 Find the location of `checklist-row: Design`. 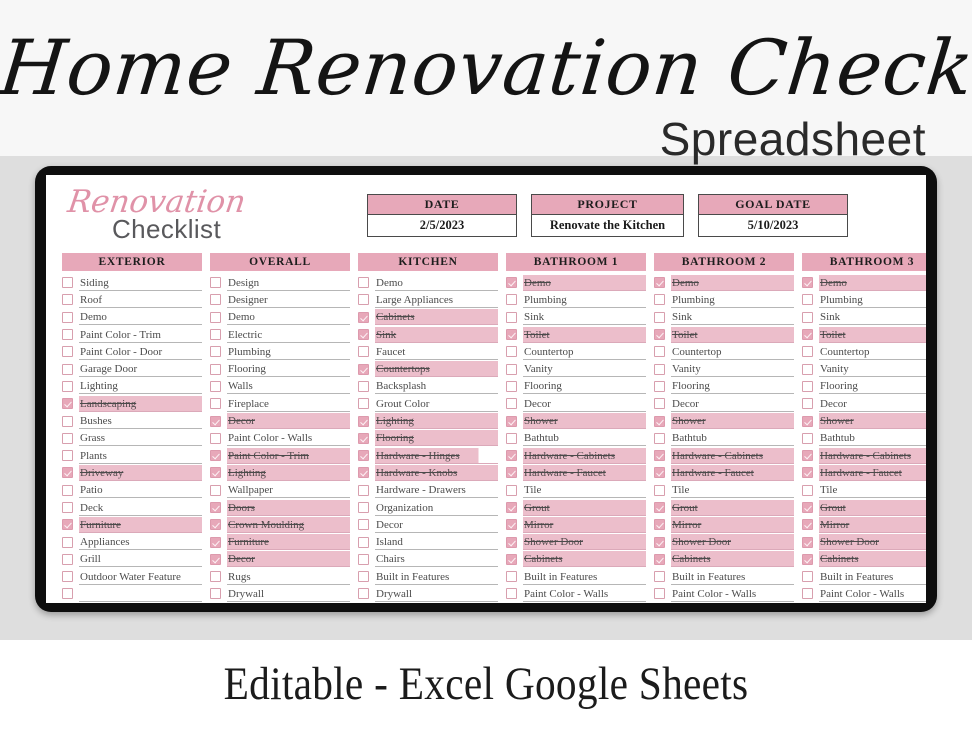

checklist-row: Design is located at coordinates (280, 282).